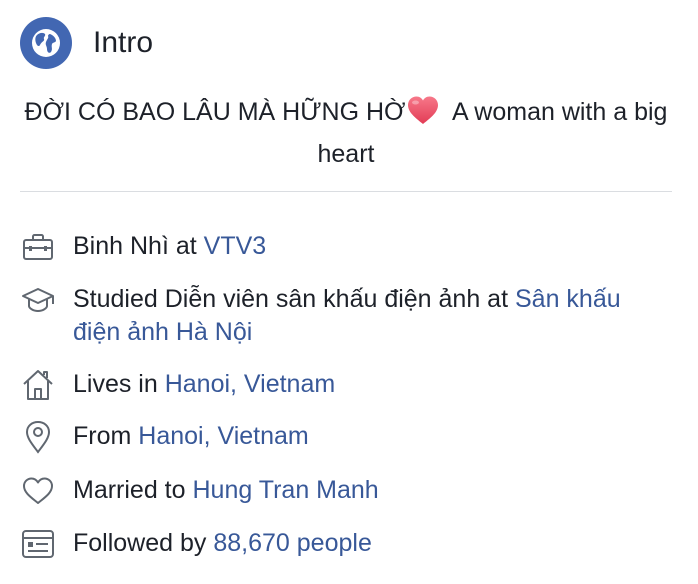 The height and width of the screenshot is (584, 698). Describe the element at coordinates (294, 299) in the screenshot. I see `education-prefix: Studied Diễn viên sân khấu điện ảnh at` at that location.